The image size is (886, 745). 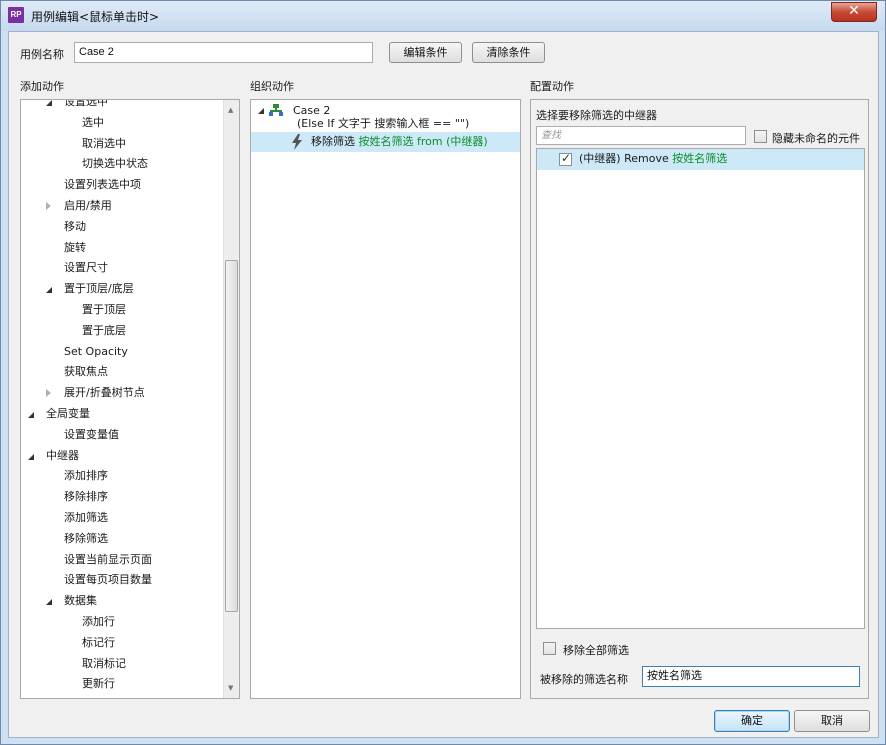 What do you see at coordinates (335, 141) in the screenshot?
I see `action-name: 移除筛选` at bounding box center [335, 141].